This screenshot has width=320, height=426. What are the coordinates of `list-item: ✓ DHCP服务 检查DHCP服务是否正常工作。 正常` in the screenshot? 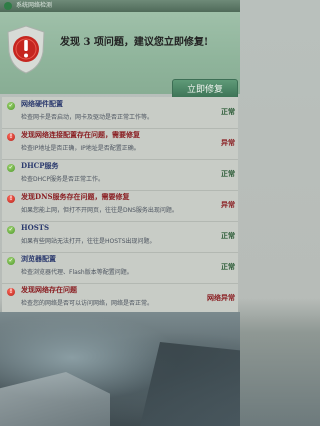 It's located at (120, 175).